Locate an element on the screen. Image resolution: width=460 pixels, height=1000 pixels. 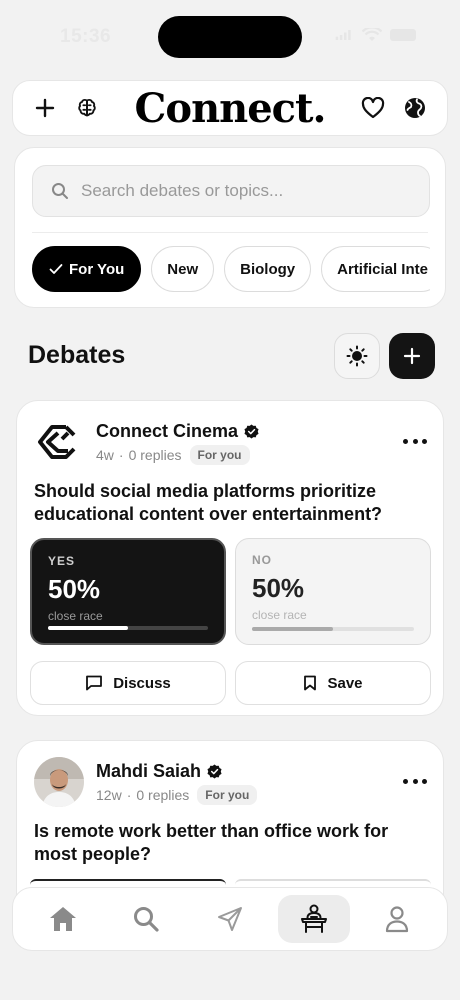
section-title: Debates is located at coordinates (77, 355).